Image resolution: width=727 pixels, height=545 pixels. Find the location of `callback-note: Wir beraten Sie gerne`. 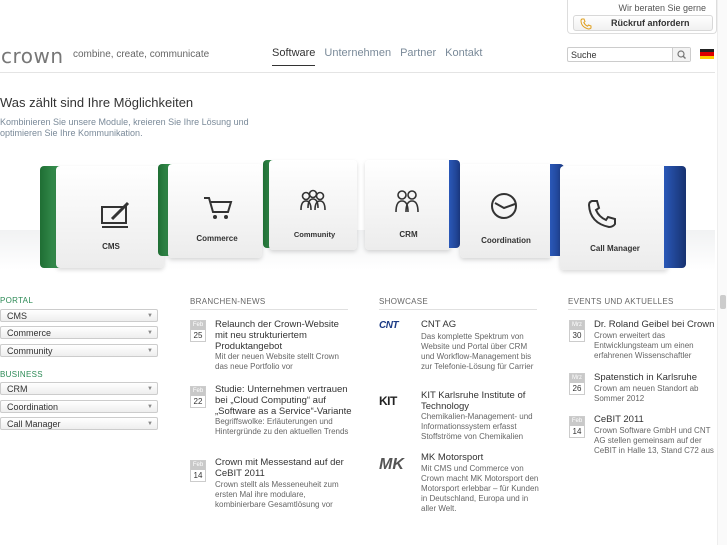

callback-note: Wir beraten Sie gerne is located at coordinates (662, 8).